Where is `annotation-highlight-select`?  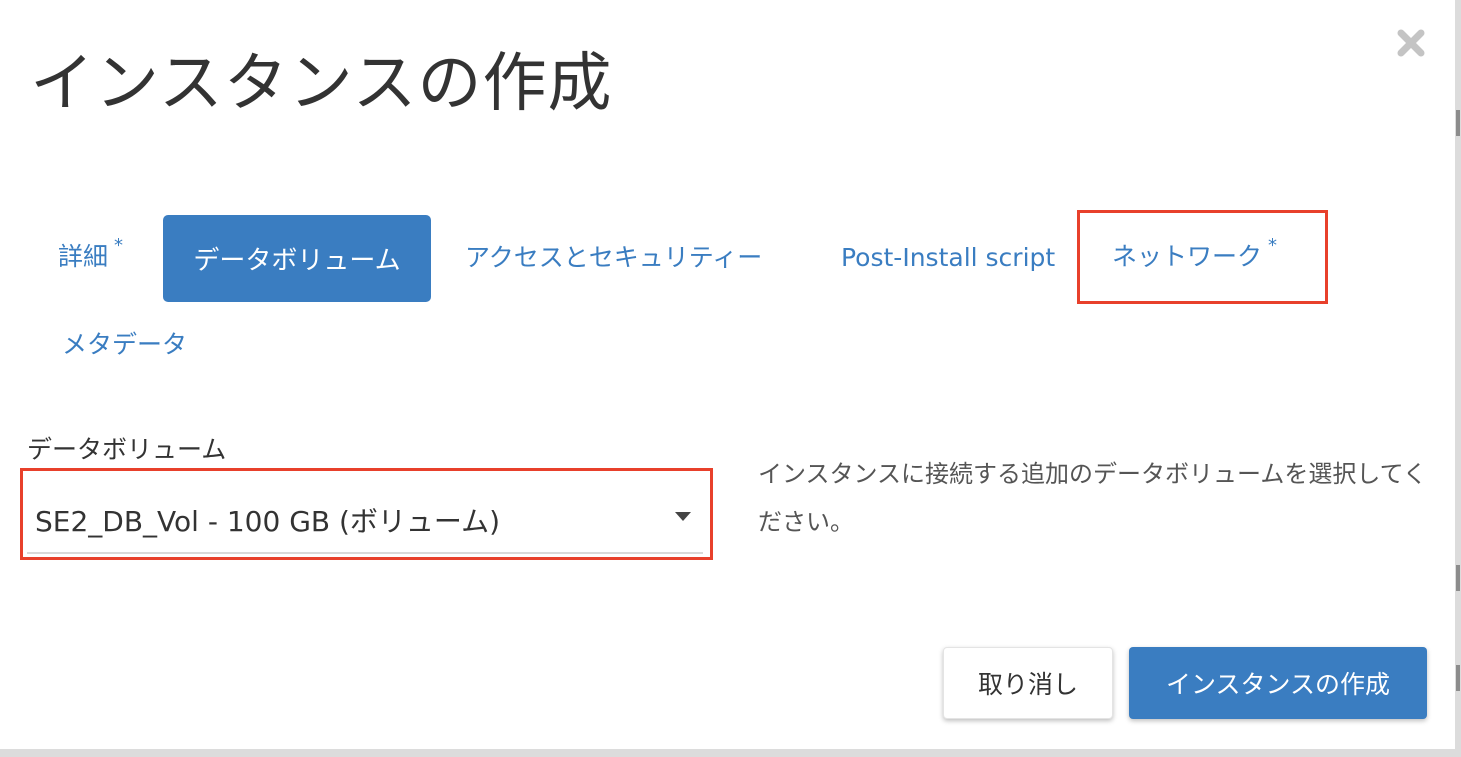
annotation-highlight-select is located at coordinates (366, 514).